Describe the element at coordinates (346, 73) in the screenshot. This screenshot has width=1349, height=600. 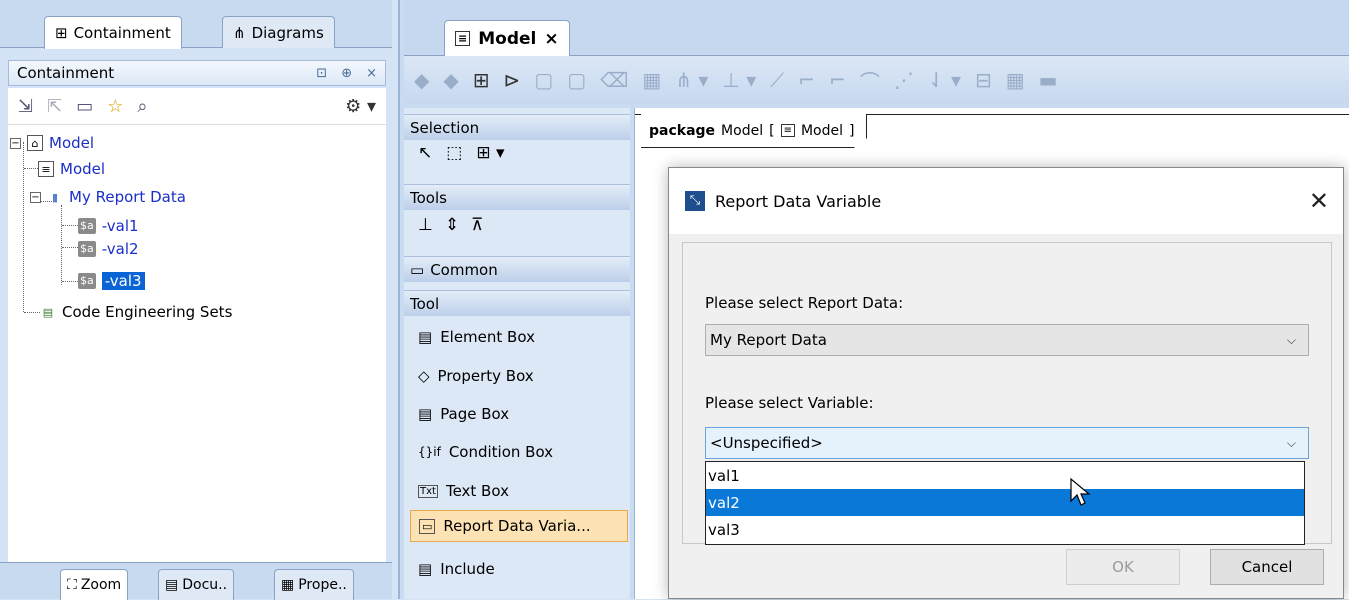
I see `pin-icon: ⊕` at that location.